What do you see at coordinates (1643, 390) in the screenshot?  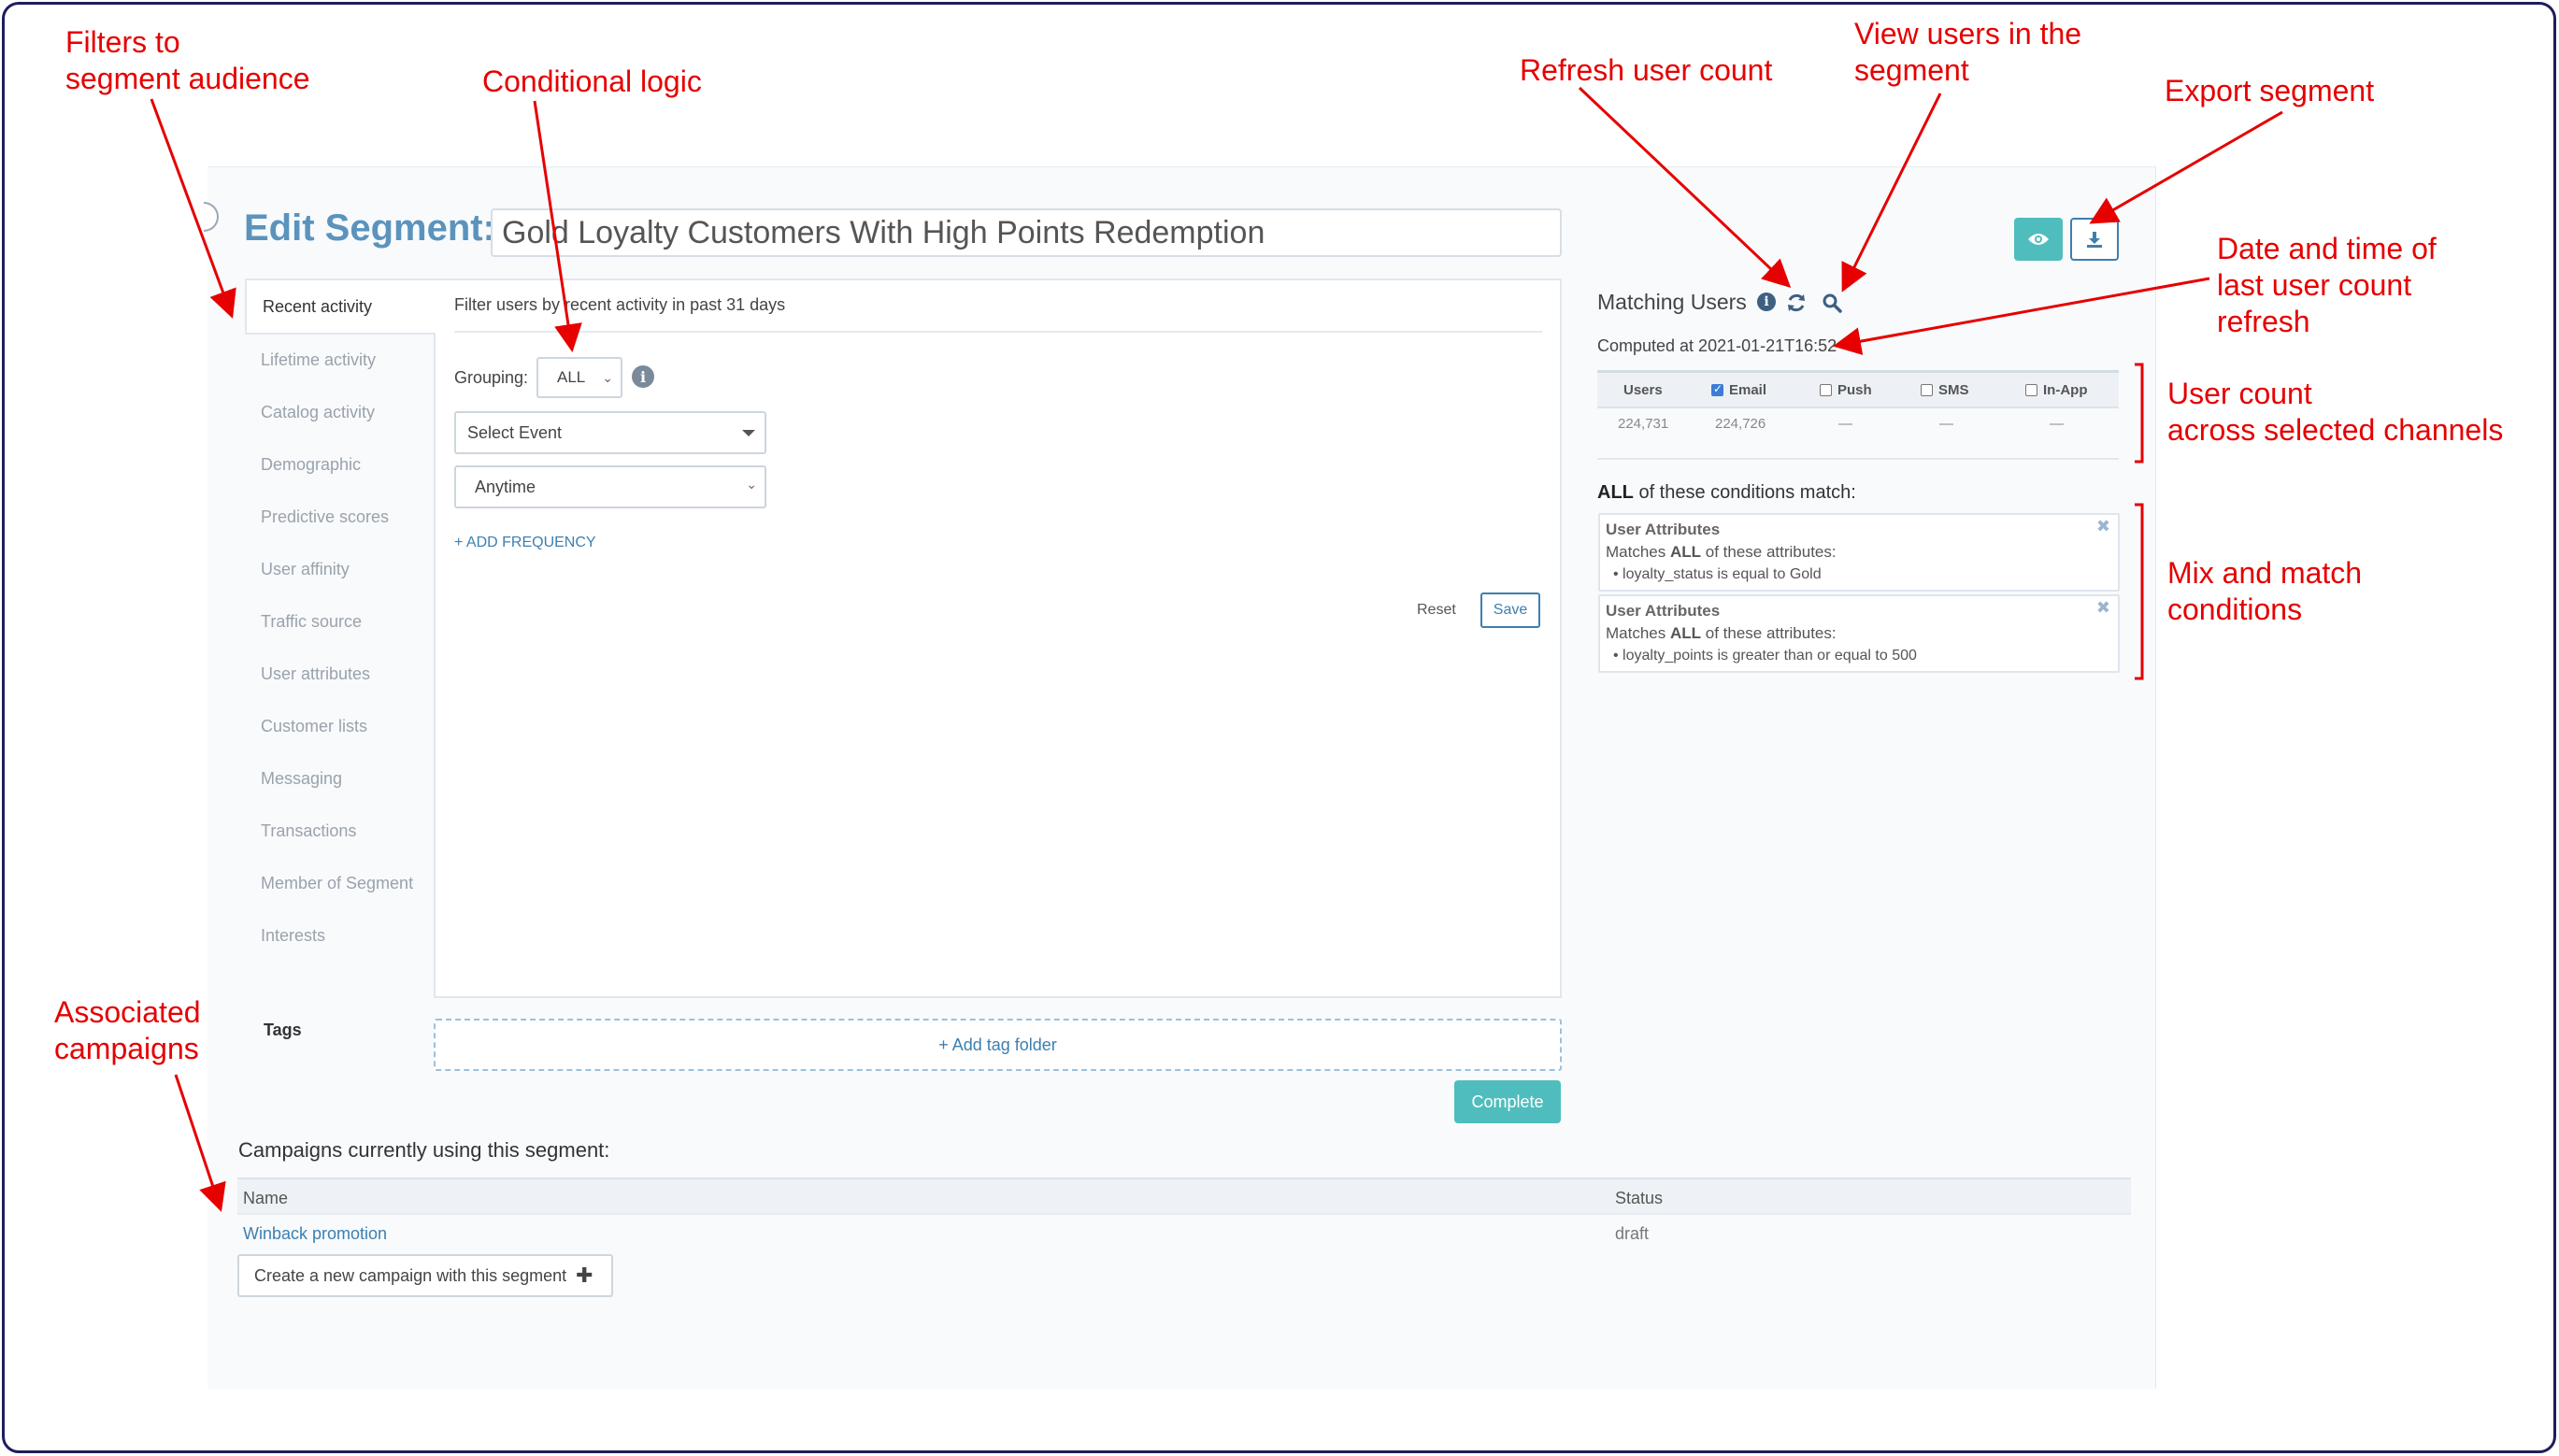 I see `header-users-label: Users` at bounding box center [1643, 390].